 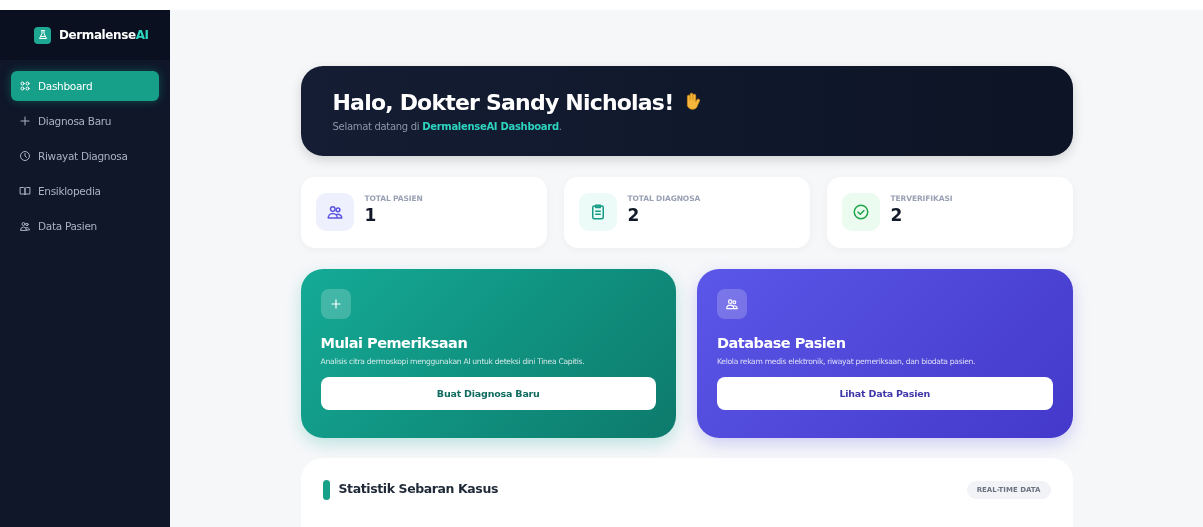 I want to click on stat-value: 1, so click(x=371, y=214).